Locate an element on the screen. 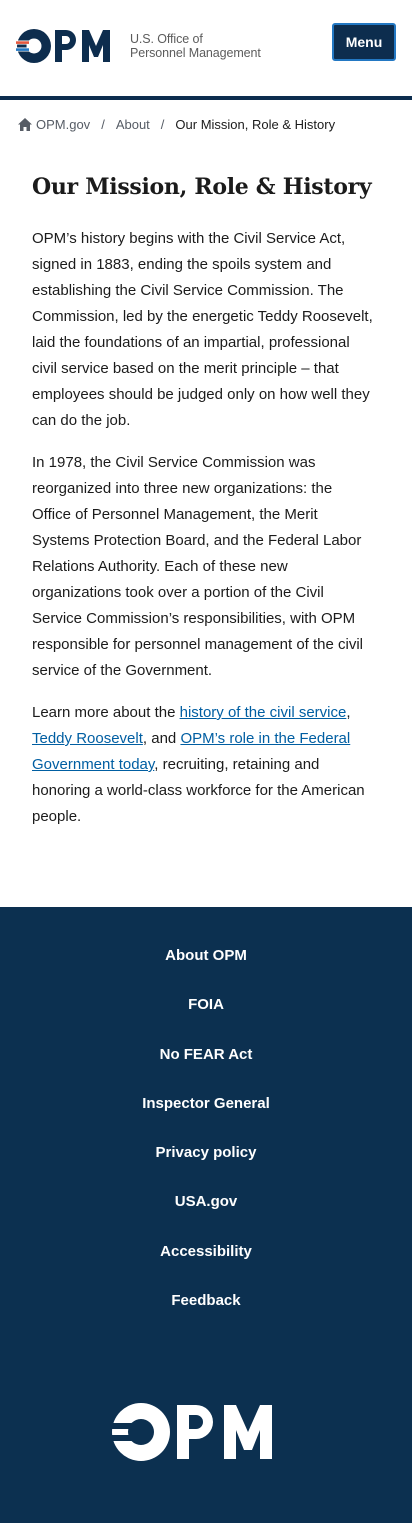 The height and width of the screenshot is (1523, 412). breadcrumb-home-link: OPM.gov is located at coordinates (63, 124).